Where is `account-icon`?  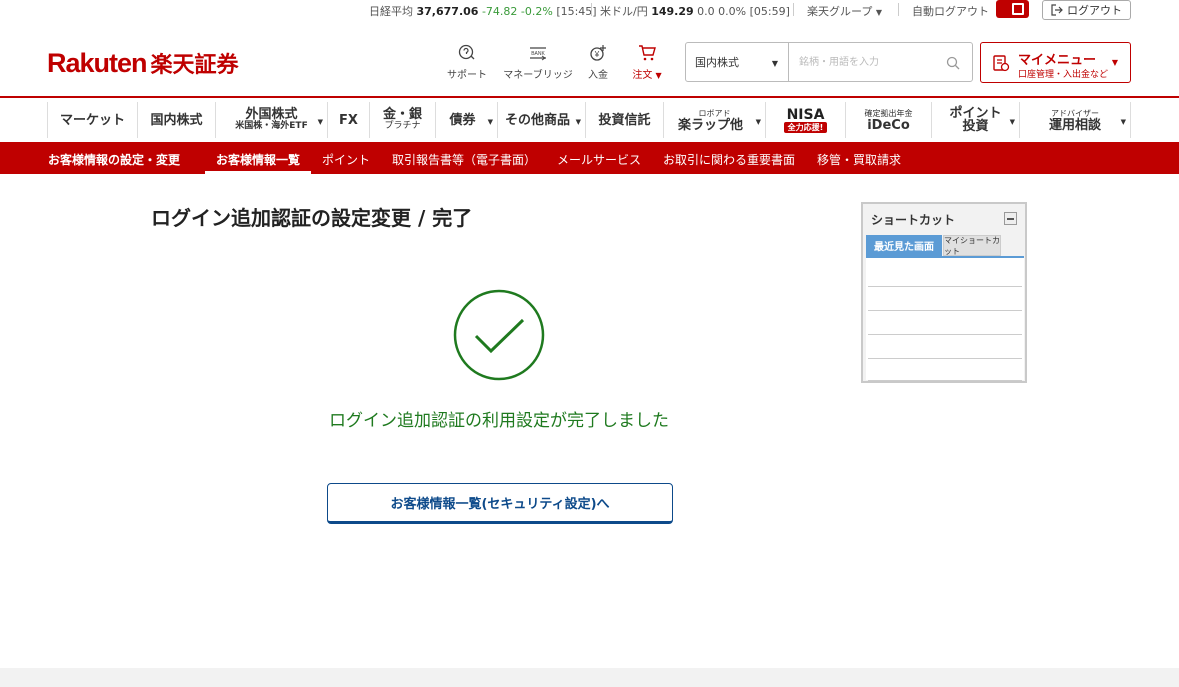 account-icon is located at coordinates (1001, 63).